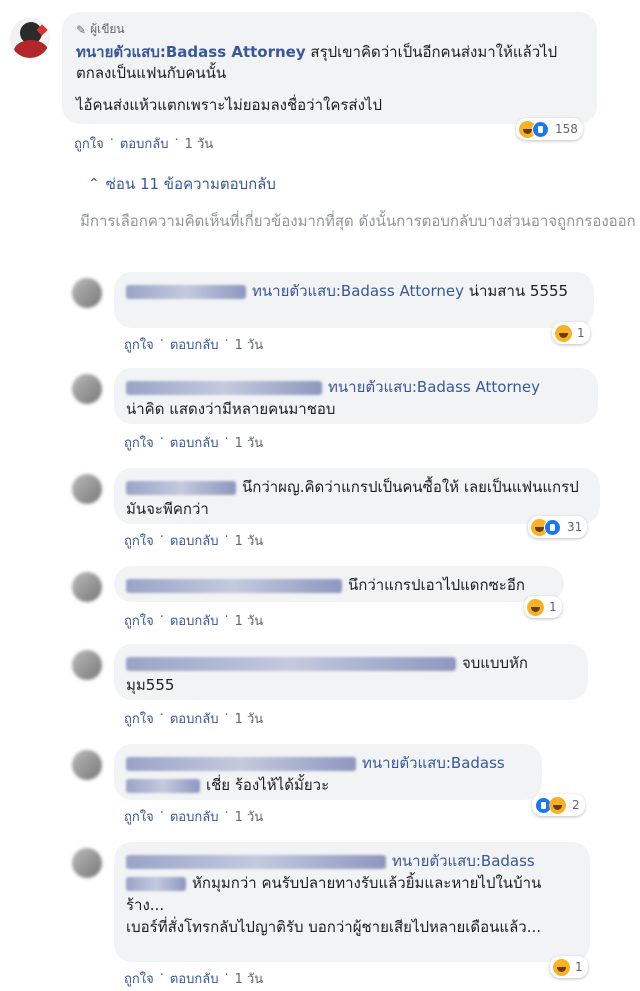  I want to click on reaction-count: 2, so click(576, 805).